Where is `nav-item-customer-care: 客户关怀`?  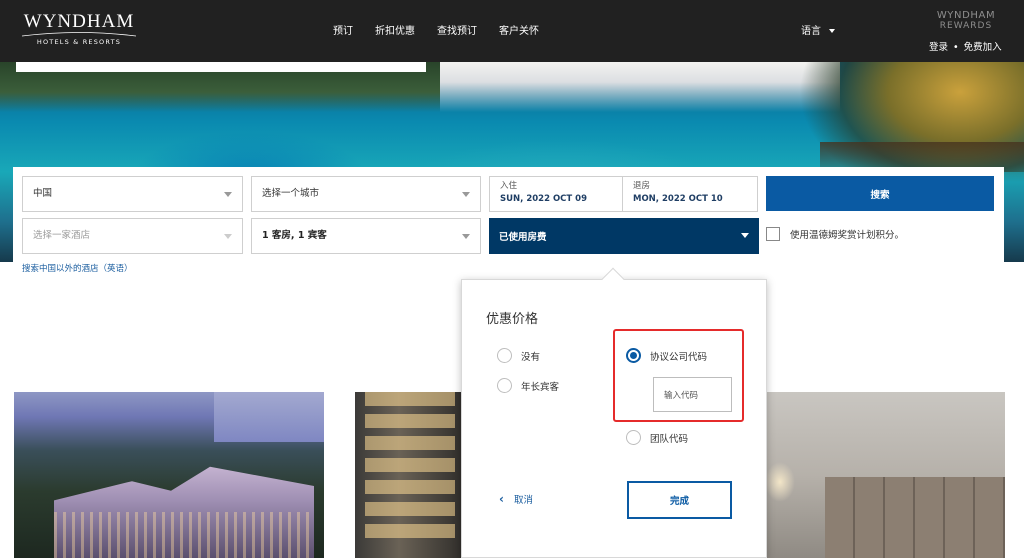
nav-item-customer-care: 客户关怀 is located at coordinates (519, 29).